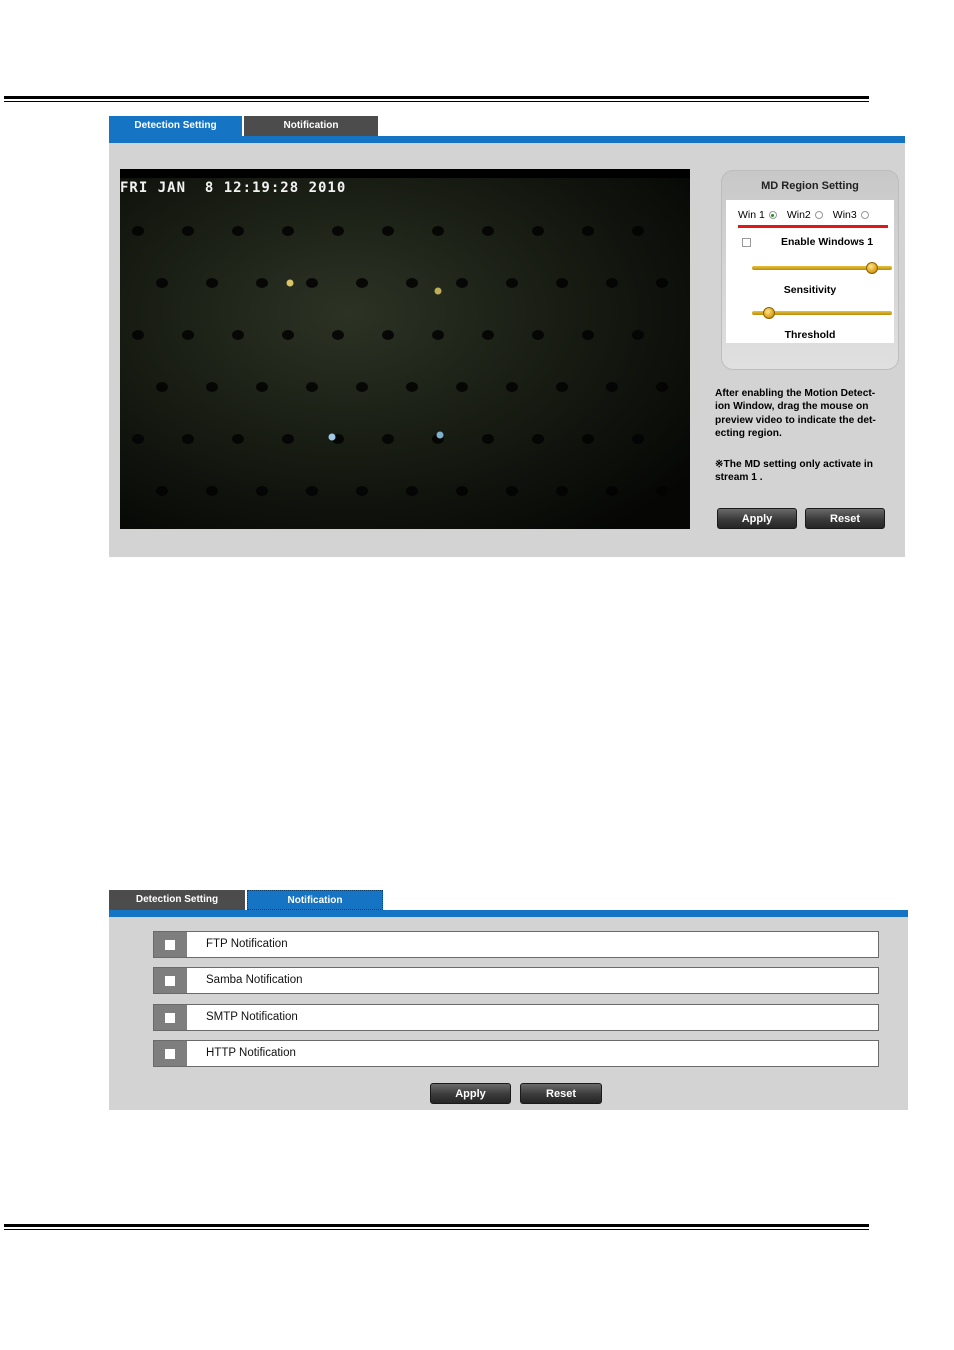 The image size is (954, 1350). What do you see at coordinates (872, 268) in the screenshot?
I see `sensitivity-knob` at bounding box center [872, 268].